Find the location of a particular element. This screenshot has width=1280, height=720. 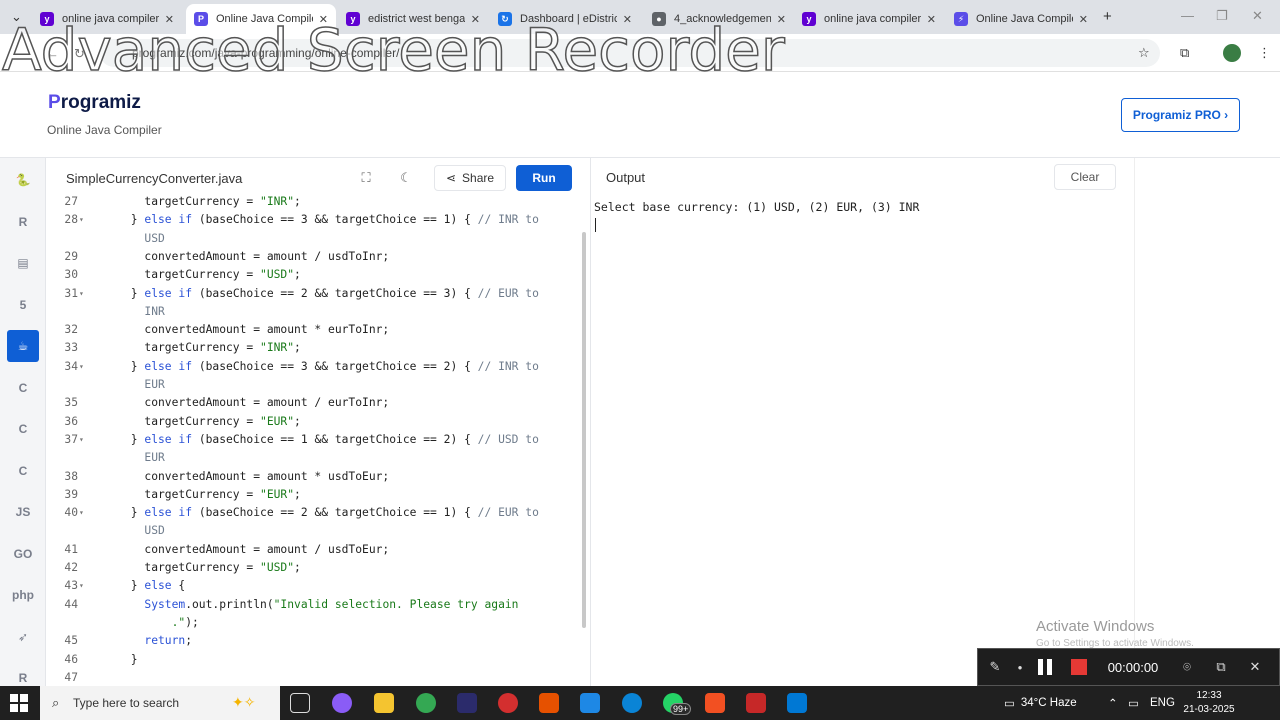

python-icon: 🐍 is located at coordinates (23, 180).